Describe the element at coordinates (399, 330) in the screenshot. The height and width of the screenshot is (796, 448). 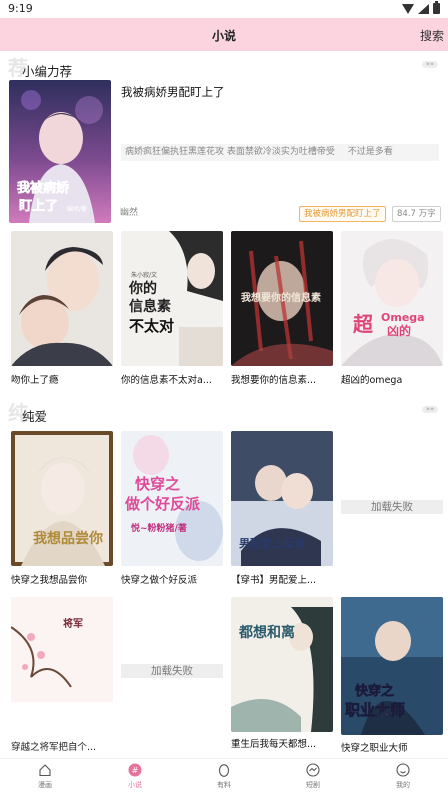
I see `cover-text: 凶的` at that location.